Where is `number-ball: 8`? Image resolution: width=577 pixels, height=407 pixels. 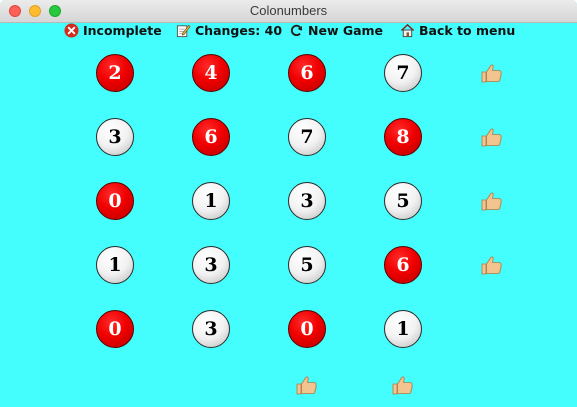
number-ball: 8 is located at coordinates (403, 137).